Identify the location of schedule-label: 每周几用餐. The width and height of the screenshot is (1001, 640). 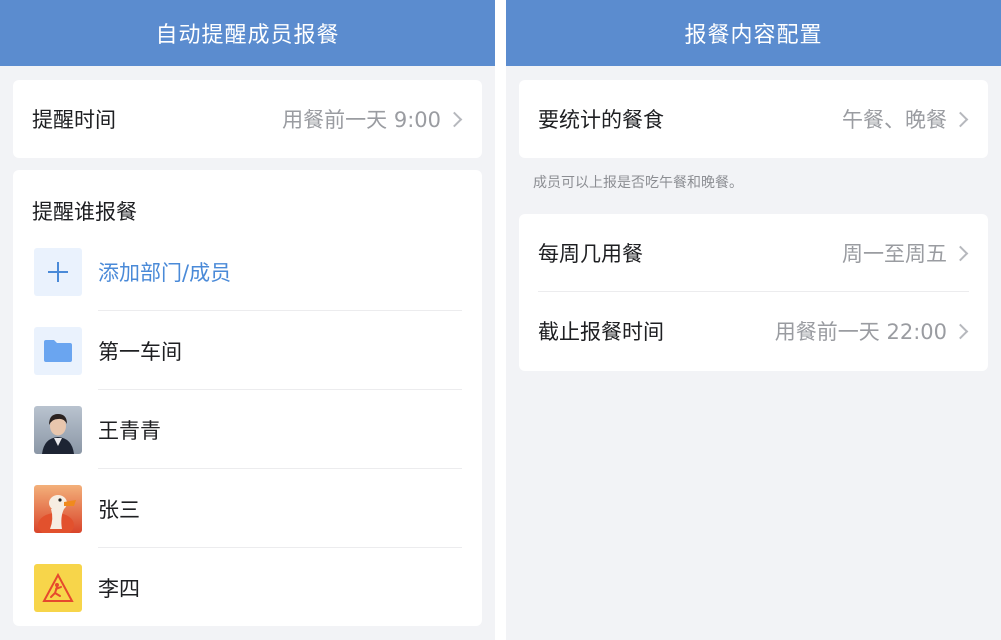
(590, 254).